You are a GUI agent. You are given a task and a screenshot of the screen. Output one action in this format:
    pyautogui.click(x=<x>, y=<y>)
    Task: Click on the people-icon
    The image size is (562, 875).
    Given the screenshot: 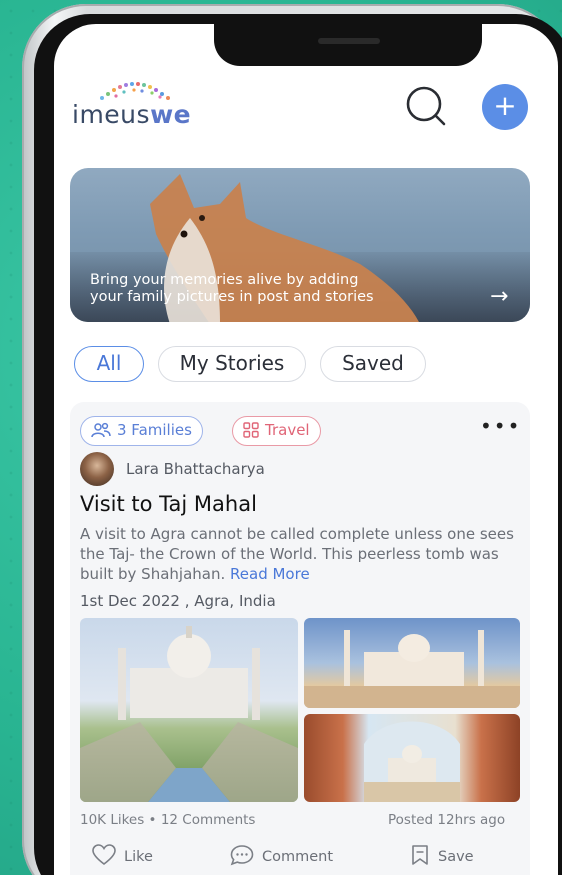 What is the action you would take?
    pyautogui.click(x=101, y=430)
    